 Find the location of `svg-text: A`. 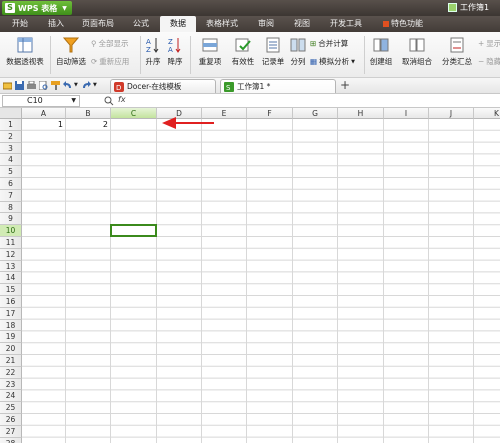

svg-text: A is located at coordinates (148, 42).